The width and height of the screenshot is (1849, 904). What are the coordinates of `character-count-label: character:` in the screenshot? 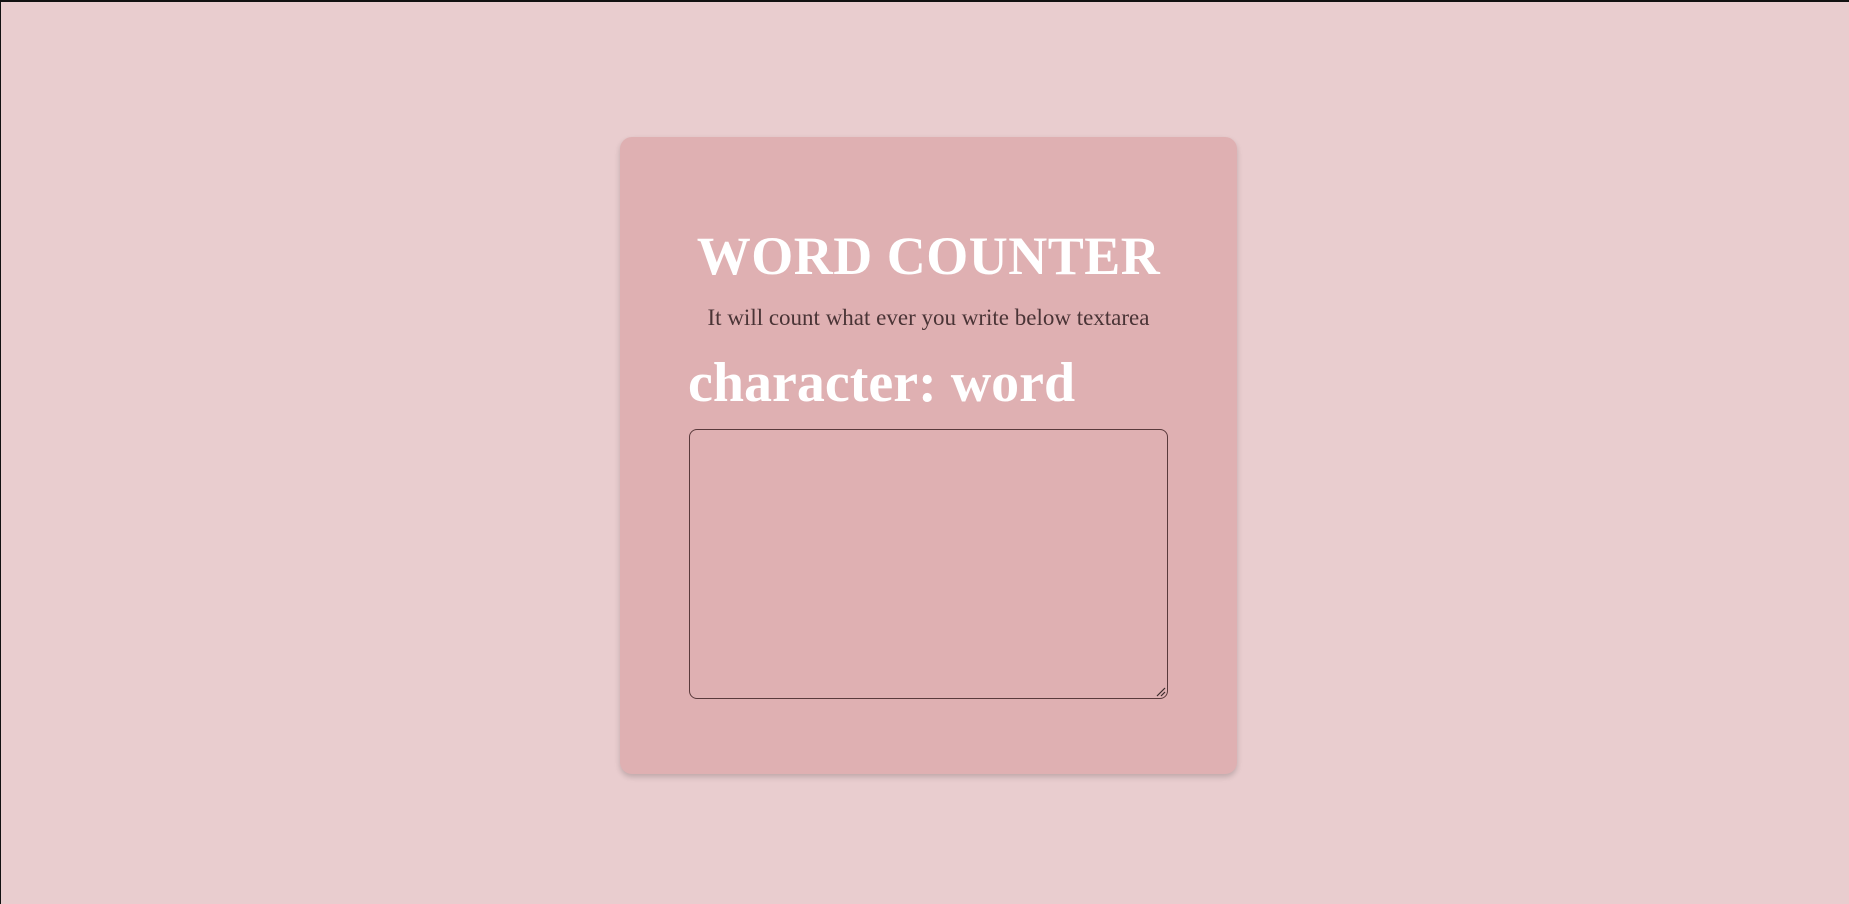 It's located at (812, 383).